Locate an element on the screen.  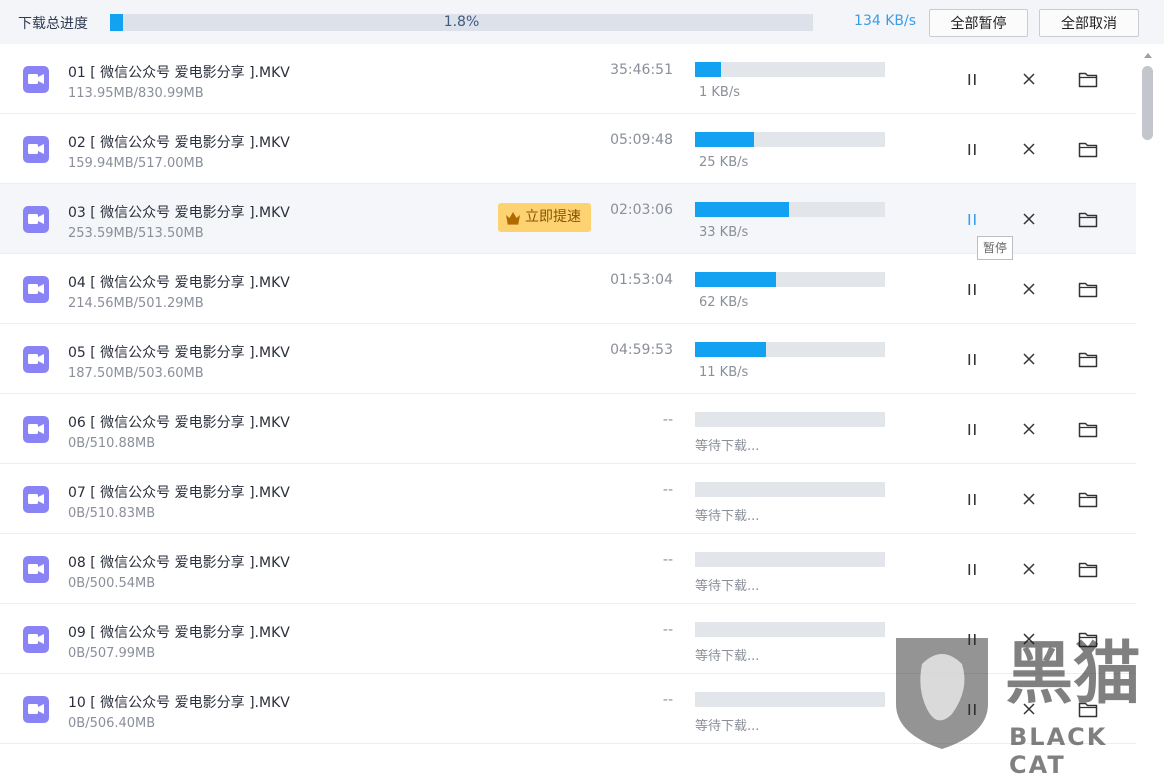
file-name: 06 [ 微信公众号 爱电影分享 ].MKV is located at coordinates (179, 423).